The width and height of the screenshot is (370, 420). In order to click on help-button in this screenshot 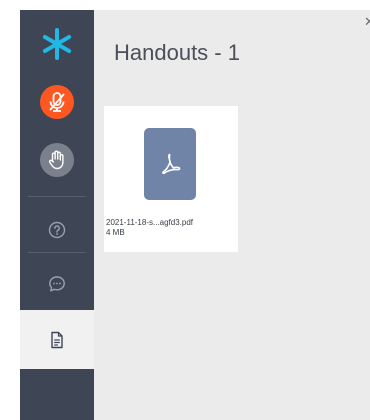, I will do `click(57, 230)`.